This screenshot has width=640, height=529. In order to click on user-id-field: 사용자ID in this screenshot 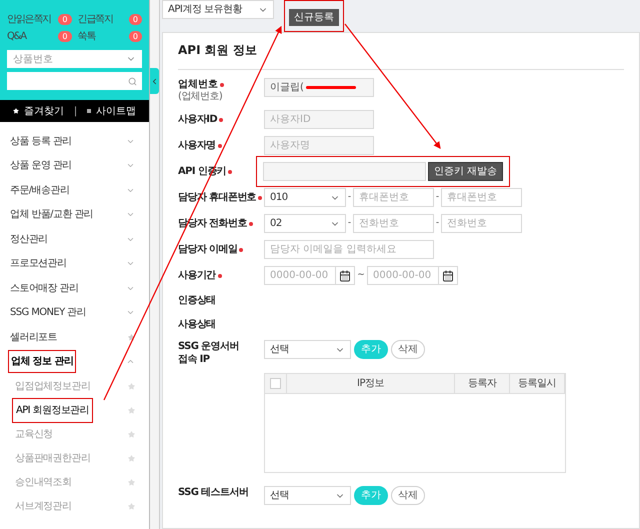, I will do `click(319, 119)`.